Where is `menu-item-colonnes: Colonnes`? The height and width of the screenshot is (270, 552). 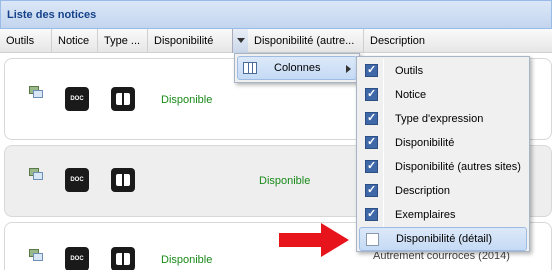 menu-item-colonnes: Colonnes is located at coordinates (297, 68).